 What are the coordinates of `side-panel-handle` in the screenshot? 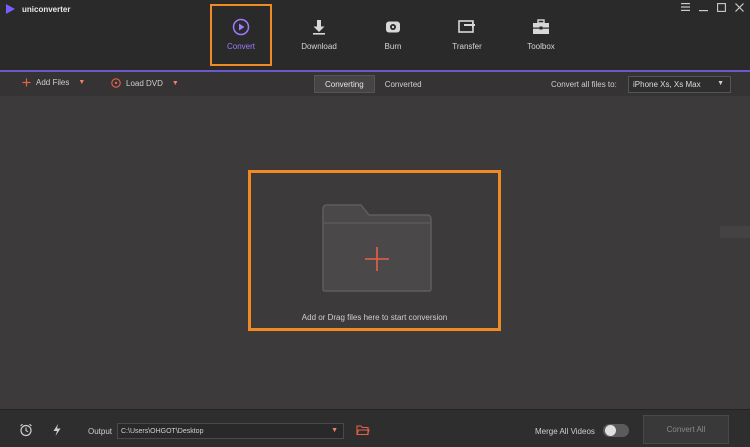 It's located at (735, 232).